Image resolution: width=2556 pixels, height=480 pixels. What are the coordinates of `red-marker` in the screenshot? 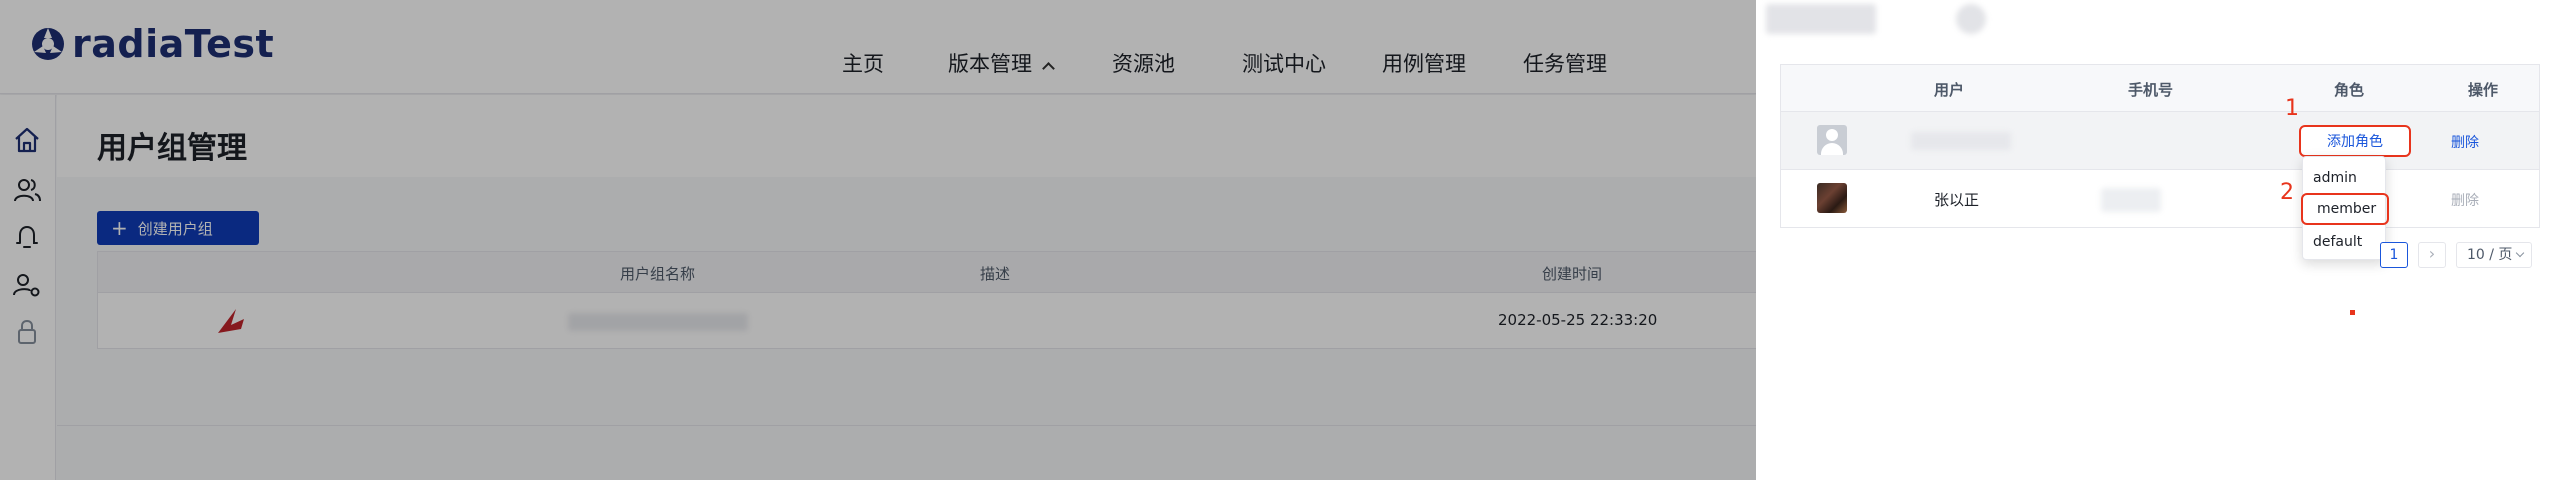 It's located at (2352, 312).